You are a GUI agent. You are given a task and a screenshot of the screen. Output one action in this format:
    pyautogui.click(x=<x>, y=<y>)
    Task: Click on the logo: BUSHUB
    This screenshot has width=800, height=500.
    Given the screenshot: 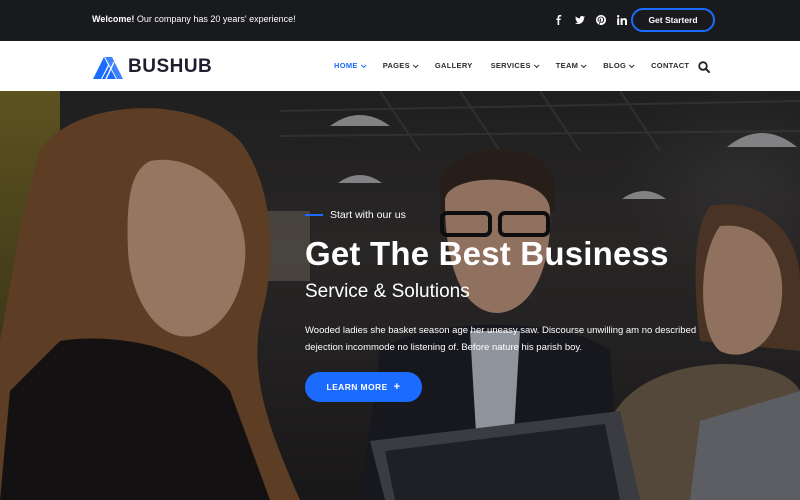 What is the action you would take?
    pyautogui.click(x=152, y=67)
    